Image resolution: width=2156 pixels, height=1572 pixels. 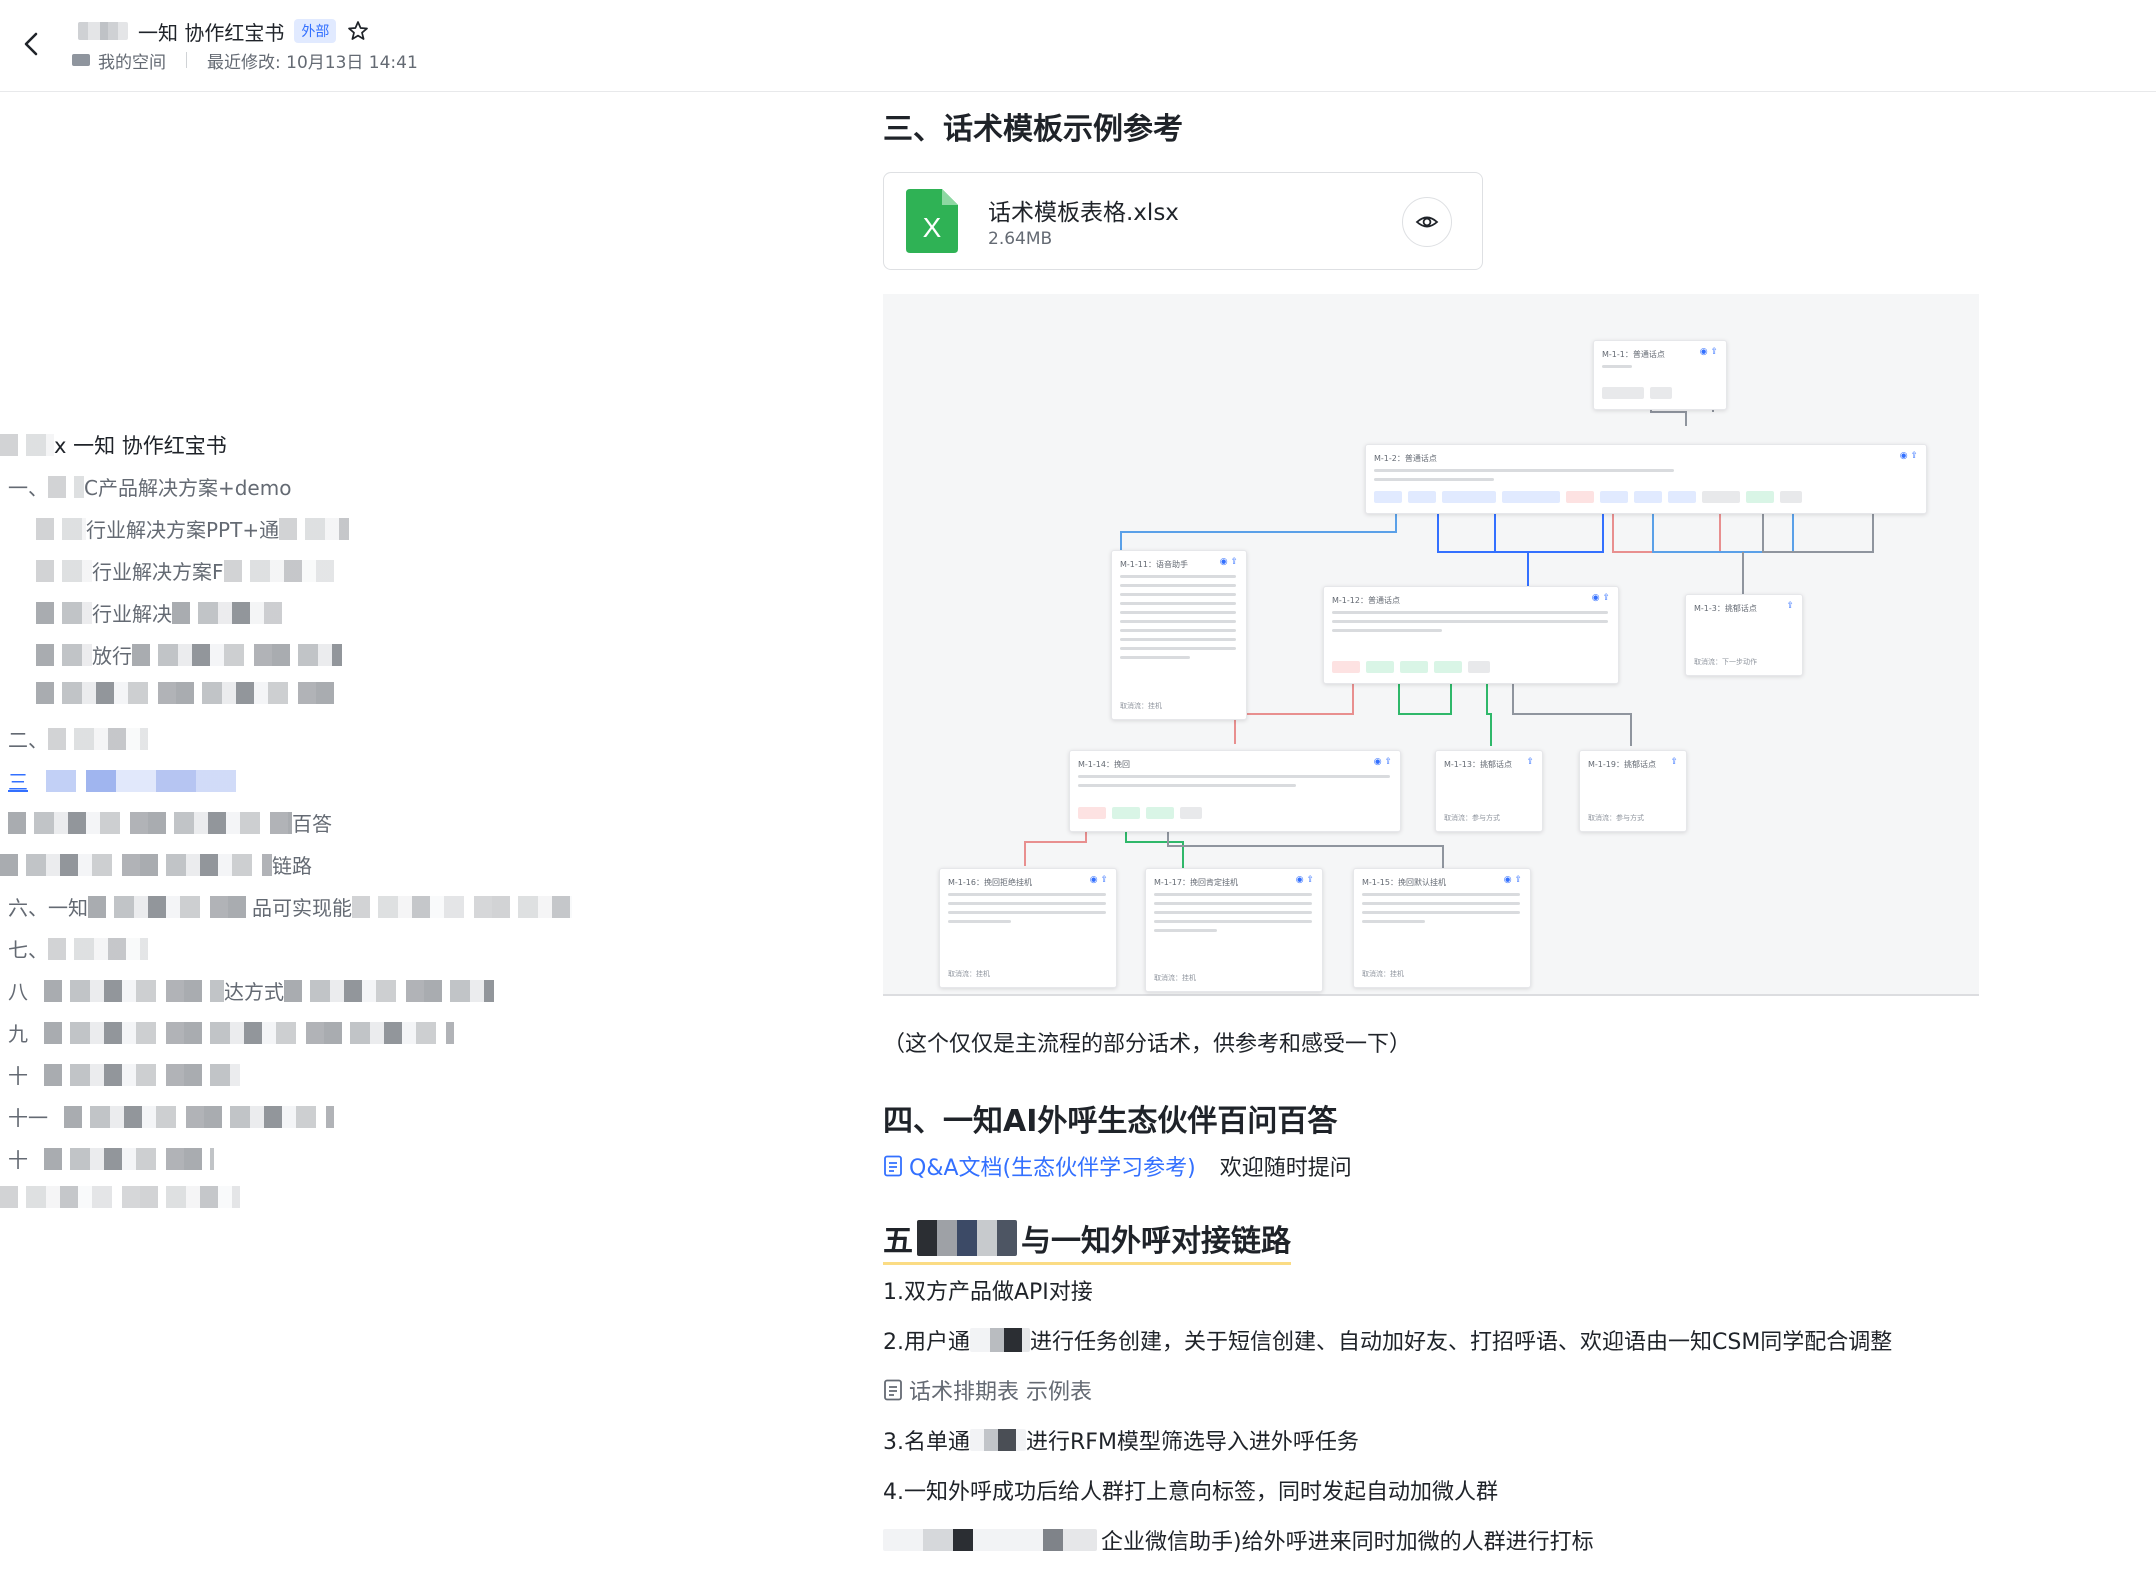 I want to click on space-link: 我的空间, so click(x=132, y=60).